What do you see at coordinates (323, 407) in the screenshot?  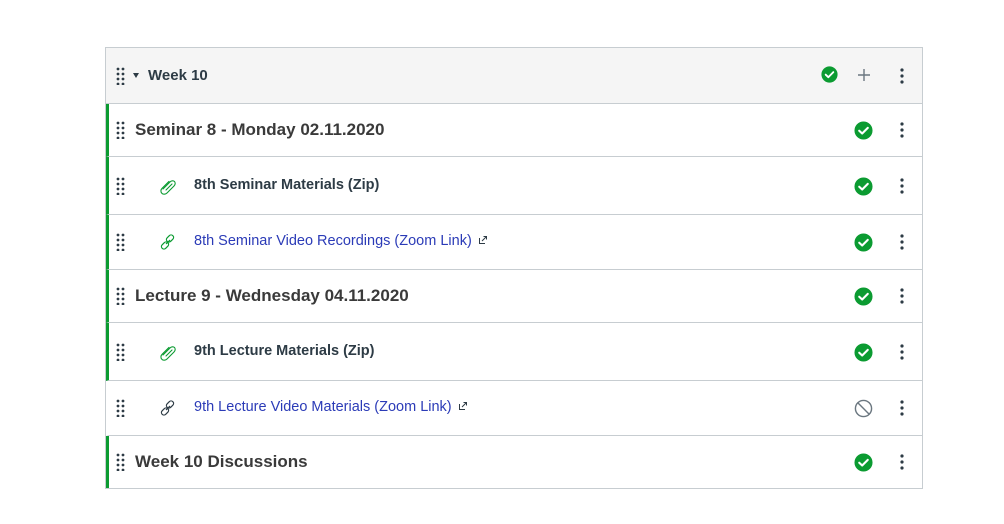 I see `item-title: 9th Lecture Video Materials (Zoom Link)` at bounding box center [323, 407].